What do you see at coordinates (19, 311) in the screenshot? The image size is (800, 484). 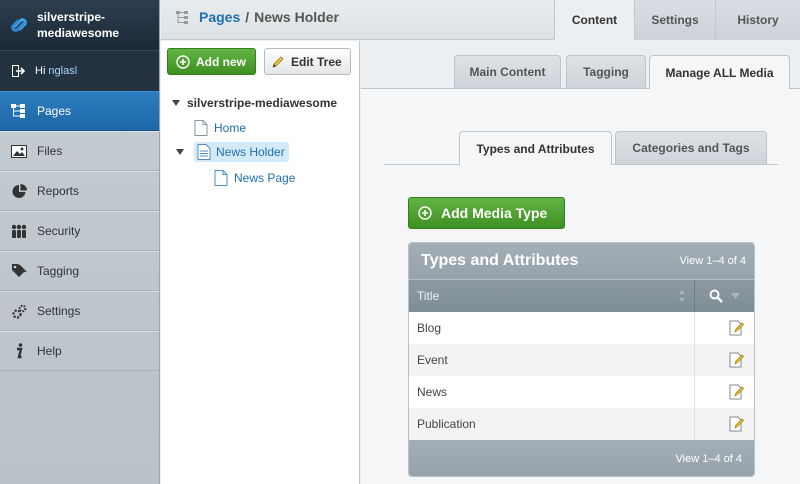 I see `settings-icon` at bounding box center [19, 311].